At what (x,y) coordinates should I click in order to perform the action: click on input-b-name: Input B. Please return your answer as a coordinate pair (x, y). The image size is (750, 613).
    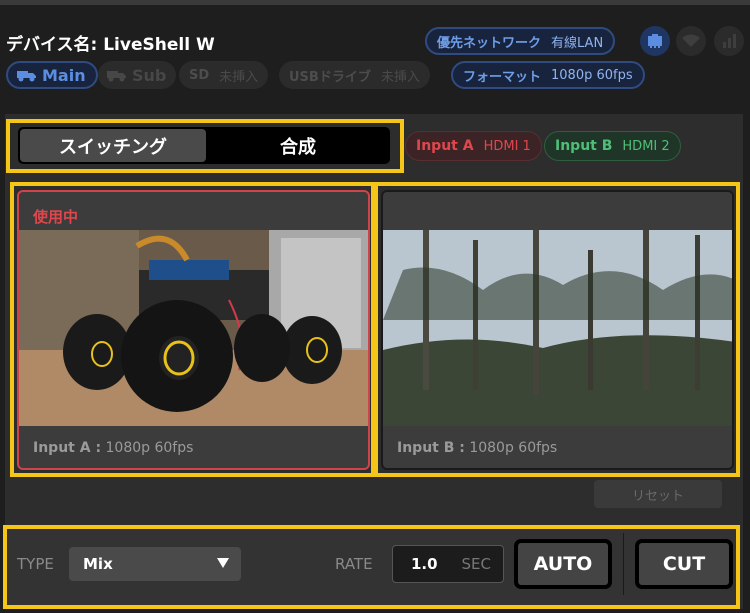
    Looking at the image, I should click on (584, 146).